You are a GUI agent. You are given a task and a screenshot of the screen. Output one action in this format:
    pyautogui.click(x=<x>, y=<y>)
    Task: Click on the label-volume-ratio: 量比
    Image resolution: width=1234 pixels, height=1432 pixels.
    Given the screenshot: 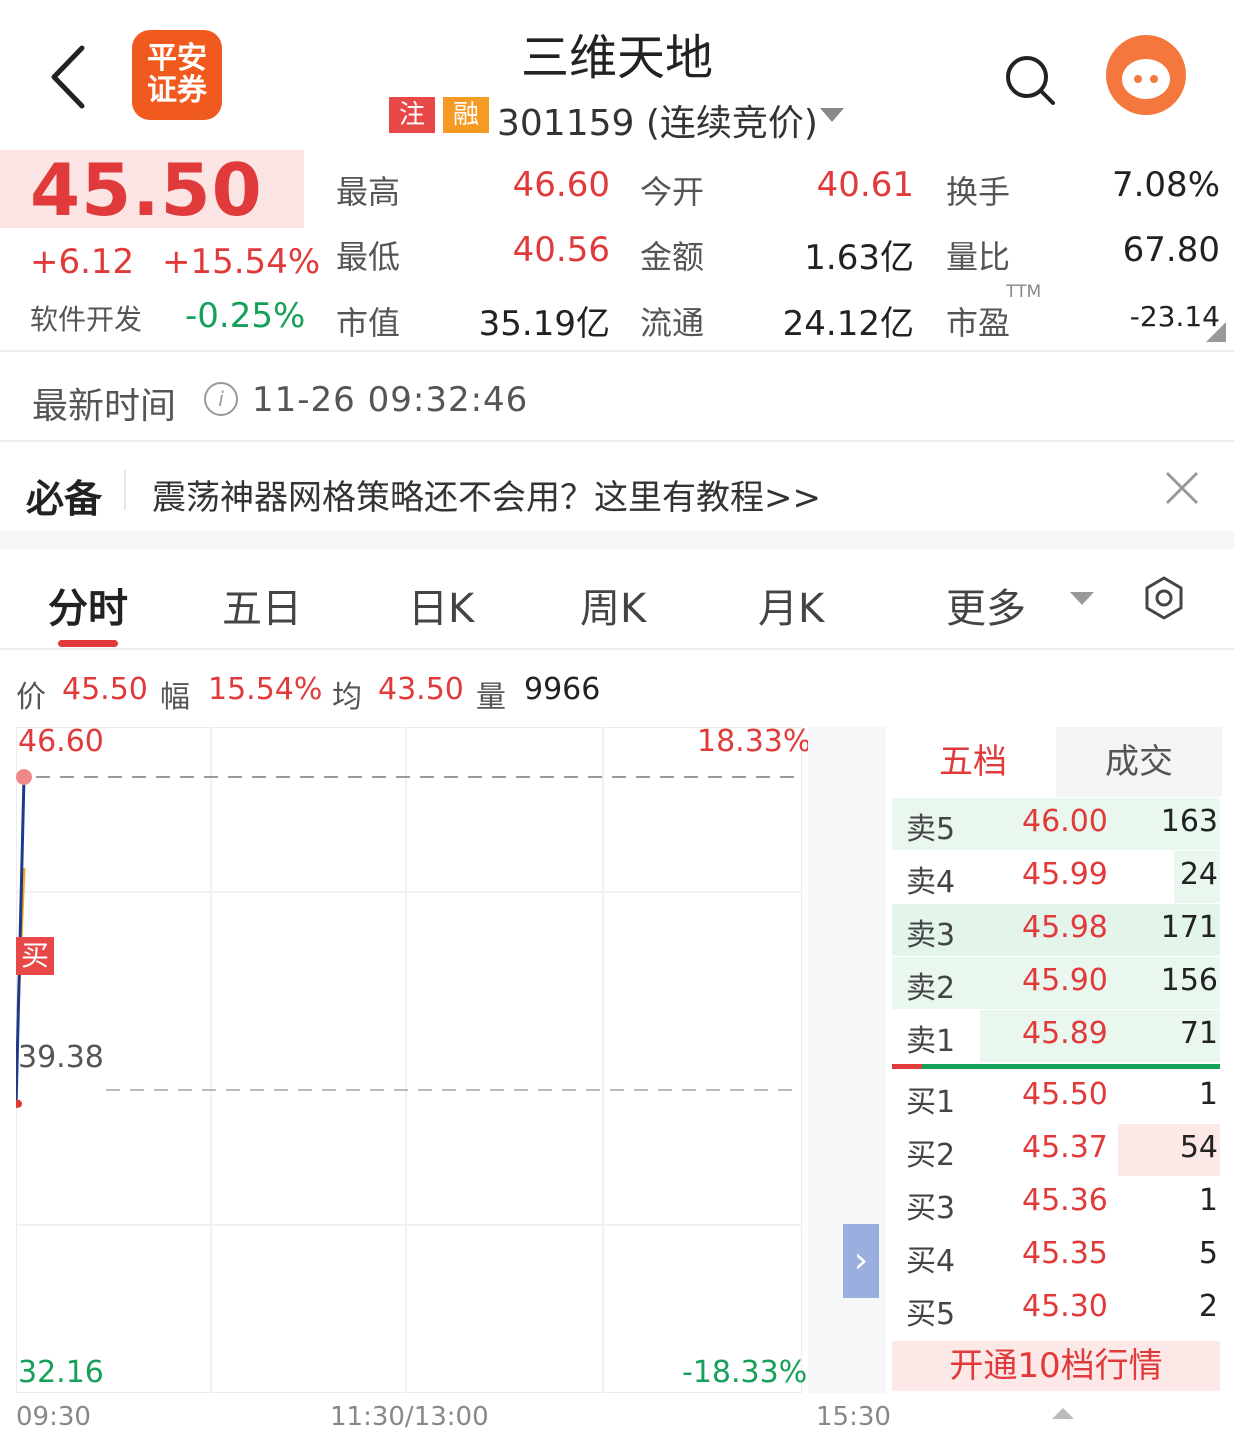 What is the action you would take?
    pyautogui.click(x=978, y=257)
    